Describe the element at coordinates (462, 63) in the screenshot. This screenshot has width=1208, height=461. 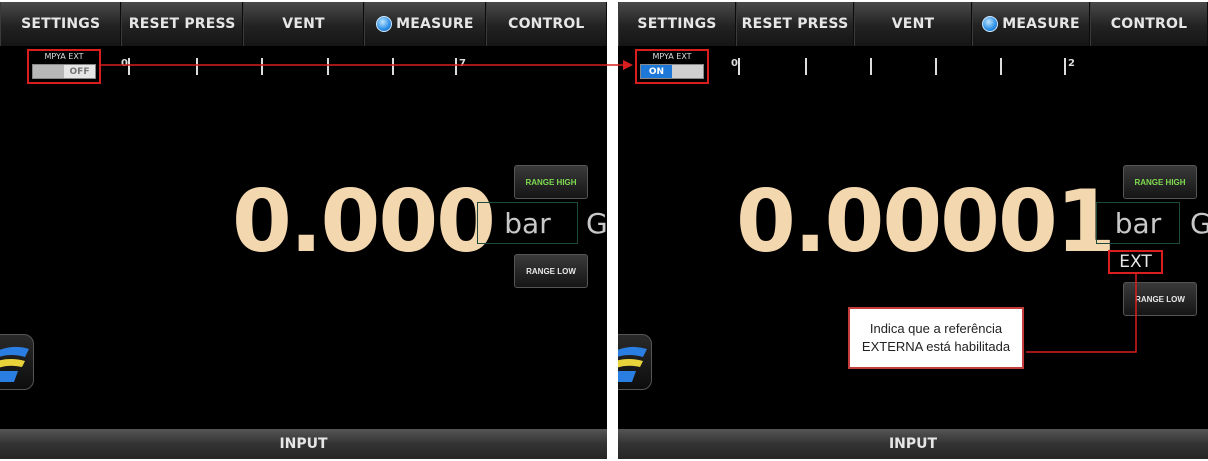
I see `scale-max-label: 7` at that location.